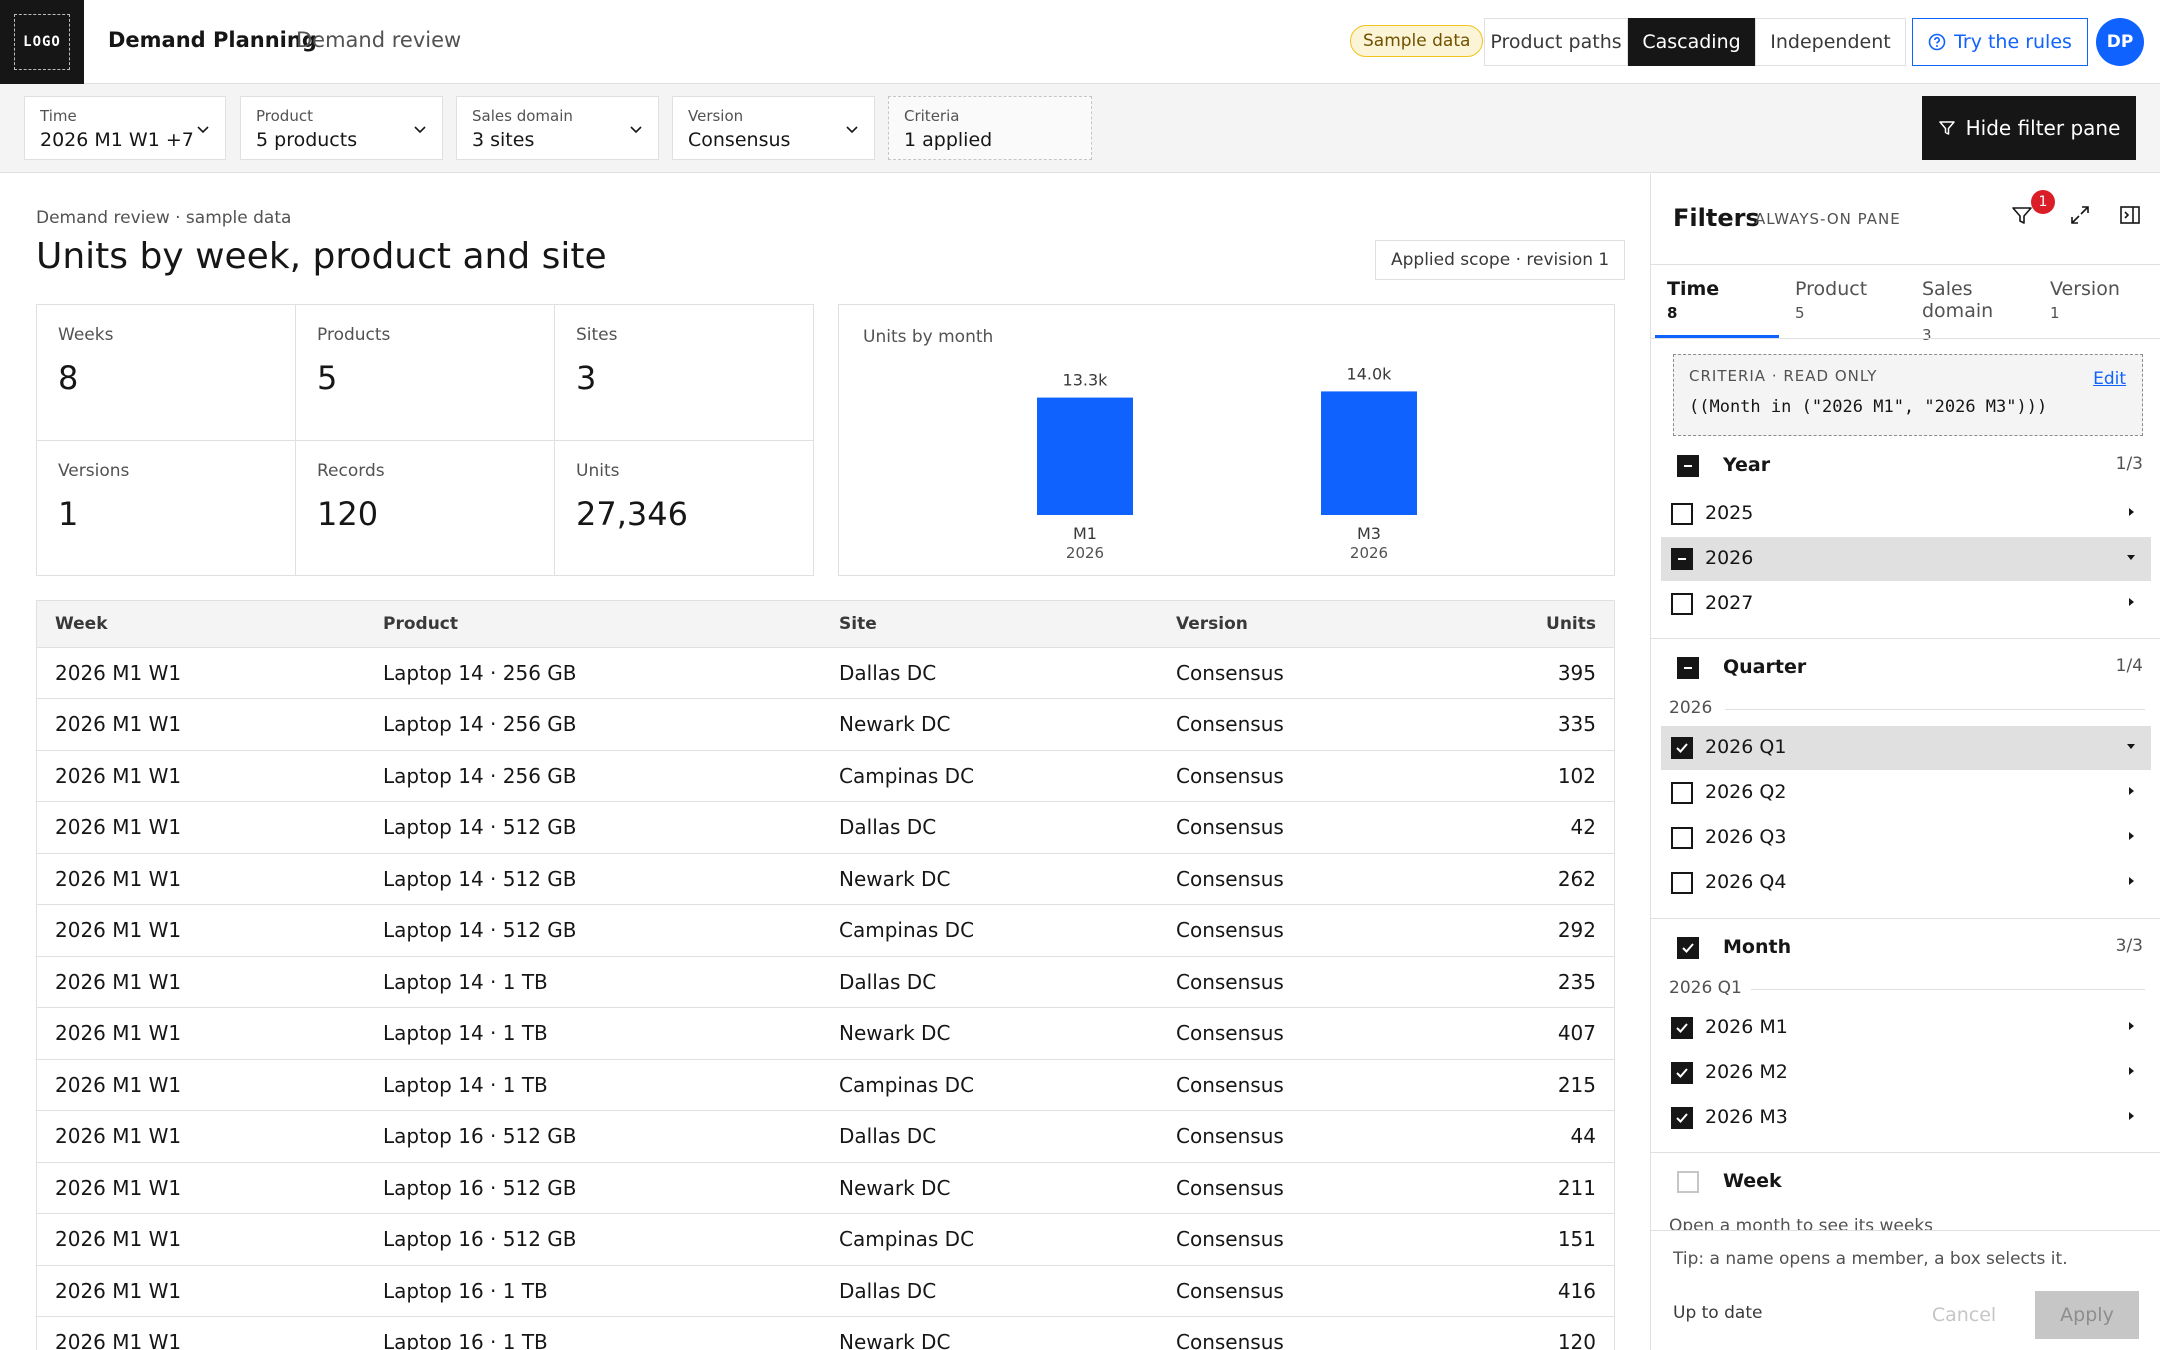 This screenshot has height=1350, width=2160. Describe the element at coordinates (1729, 513) in the screenshot. I see `member-label: 2025` at that location.